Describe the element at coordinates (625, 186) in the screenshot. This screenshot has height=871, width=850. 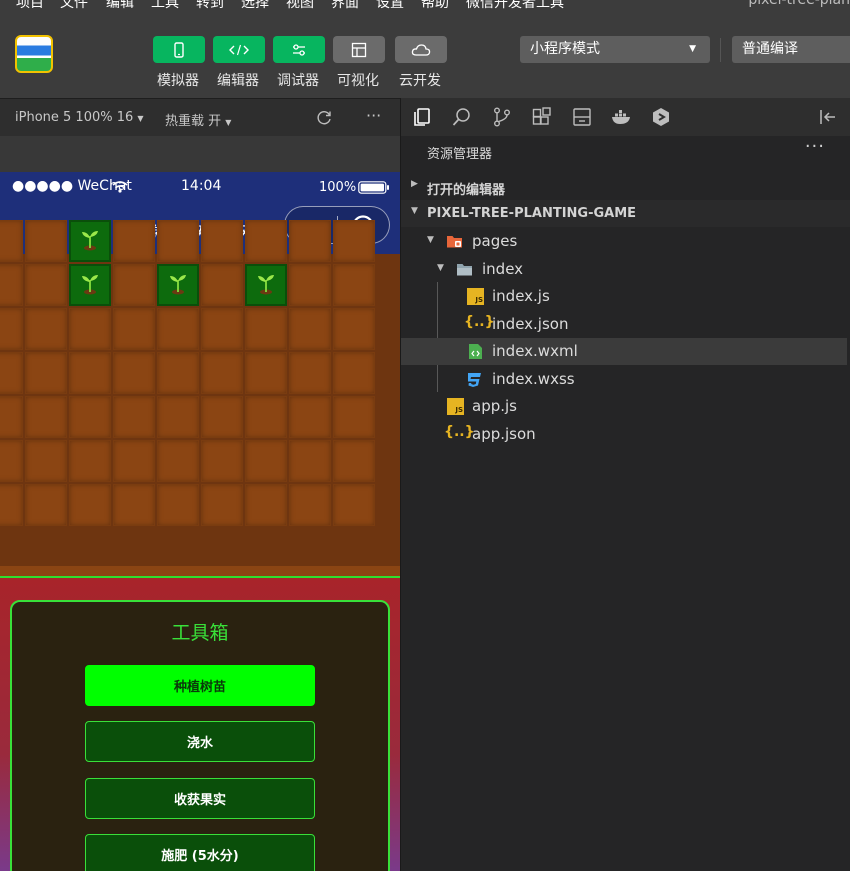
I see `open-editors-section: ▶ 打开的编辑器` at that location.